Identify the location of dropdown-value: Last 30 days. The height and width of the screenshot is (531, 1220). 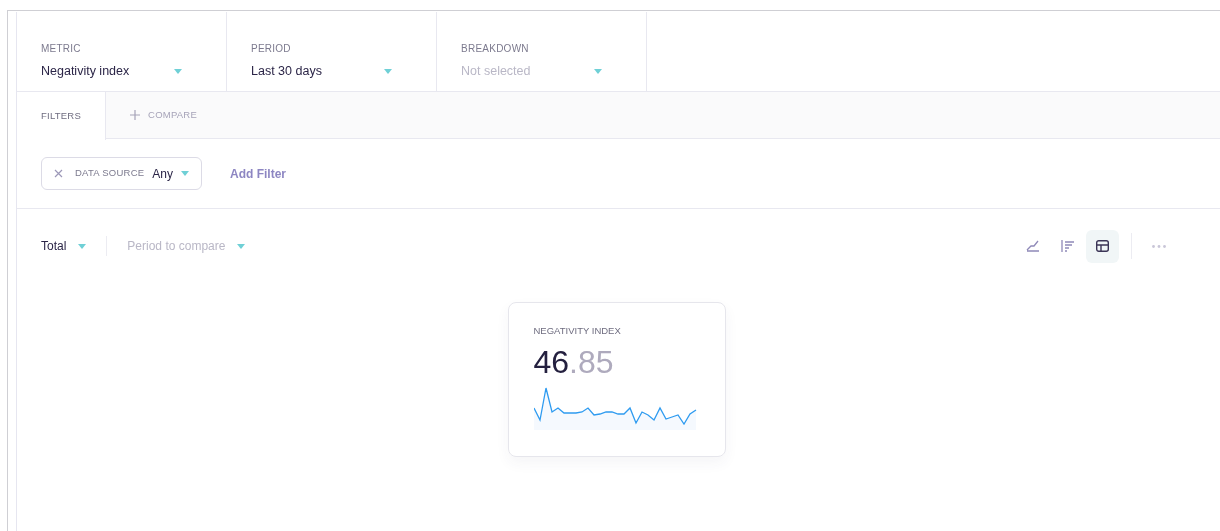
(286, 71).